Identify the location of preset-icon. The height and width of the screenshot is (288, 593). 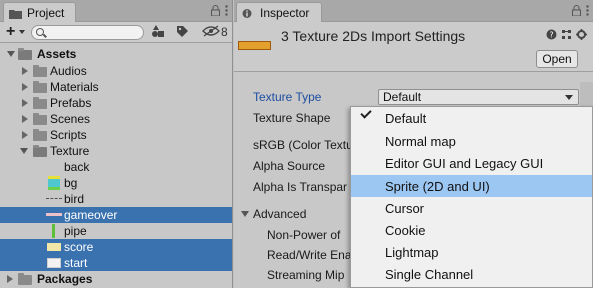
(566, 36).